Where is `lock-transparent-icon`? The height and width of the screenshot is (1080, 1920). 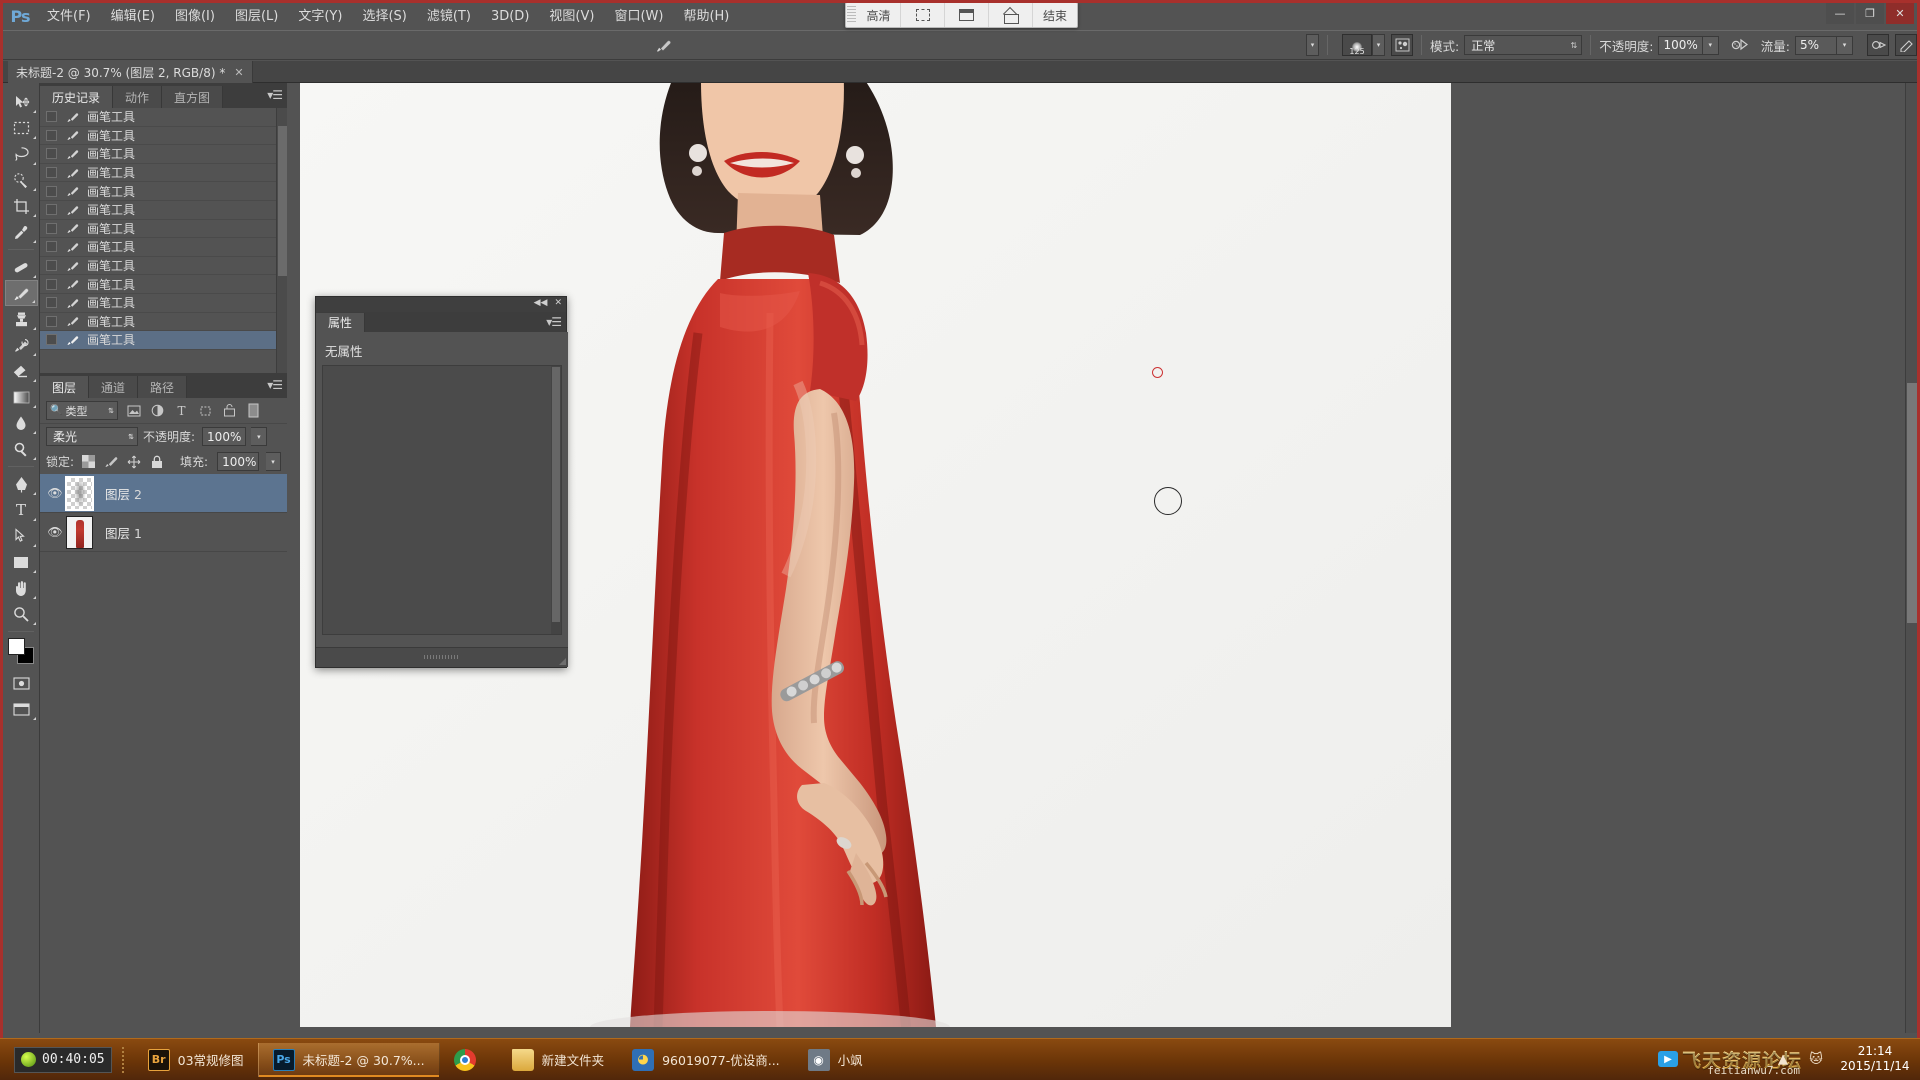
lock-transparent-icon is located at coordinates (89, 461).